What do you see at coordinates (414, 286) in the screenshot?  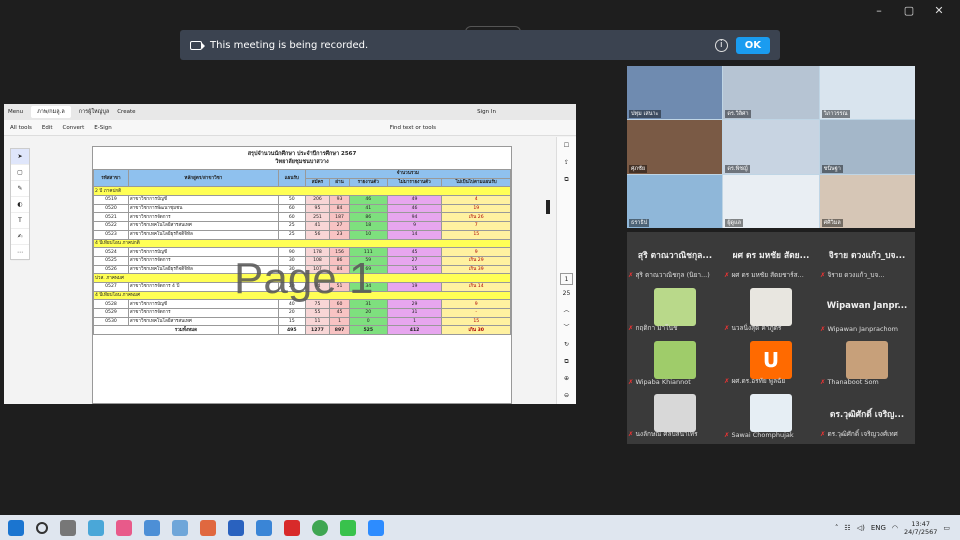 I see `cell-x: 19` at bounding box center [414, 286].